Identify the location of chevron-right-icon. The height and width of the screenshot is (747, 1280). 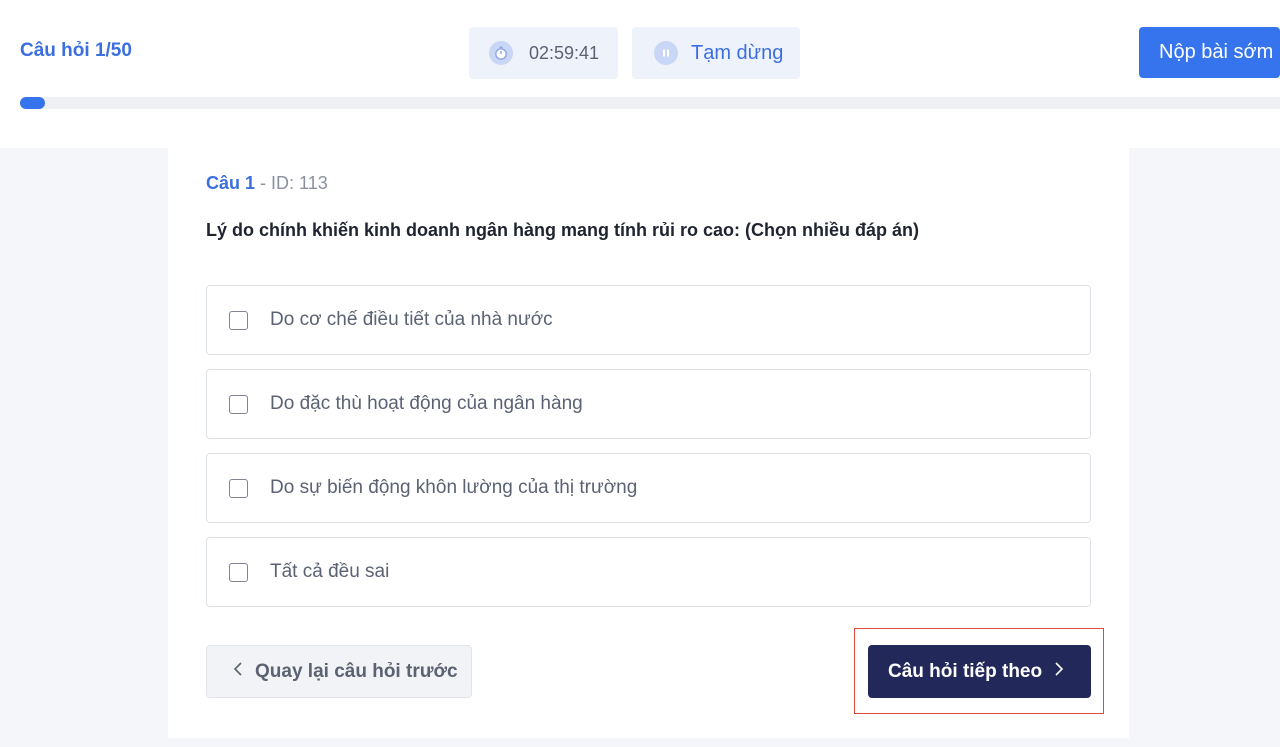
(1059, 672).